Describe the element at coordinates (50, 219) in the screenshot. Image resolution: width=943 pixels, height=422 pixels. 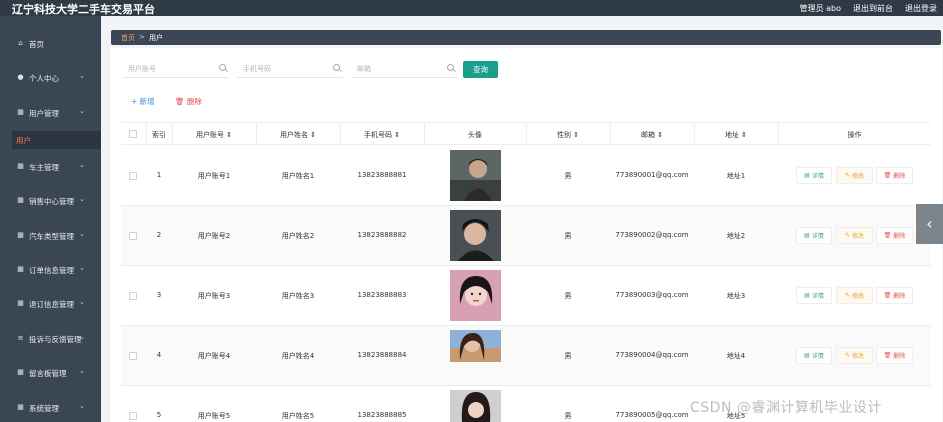
I see `sidebar: ⌂ 首页 ● 个人中心 ⌄ ▦ 用户管理 ⌄` at that location.